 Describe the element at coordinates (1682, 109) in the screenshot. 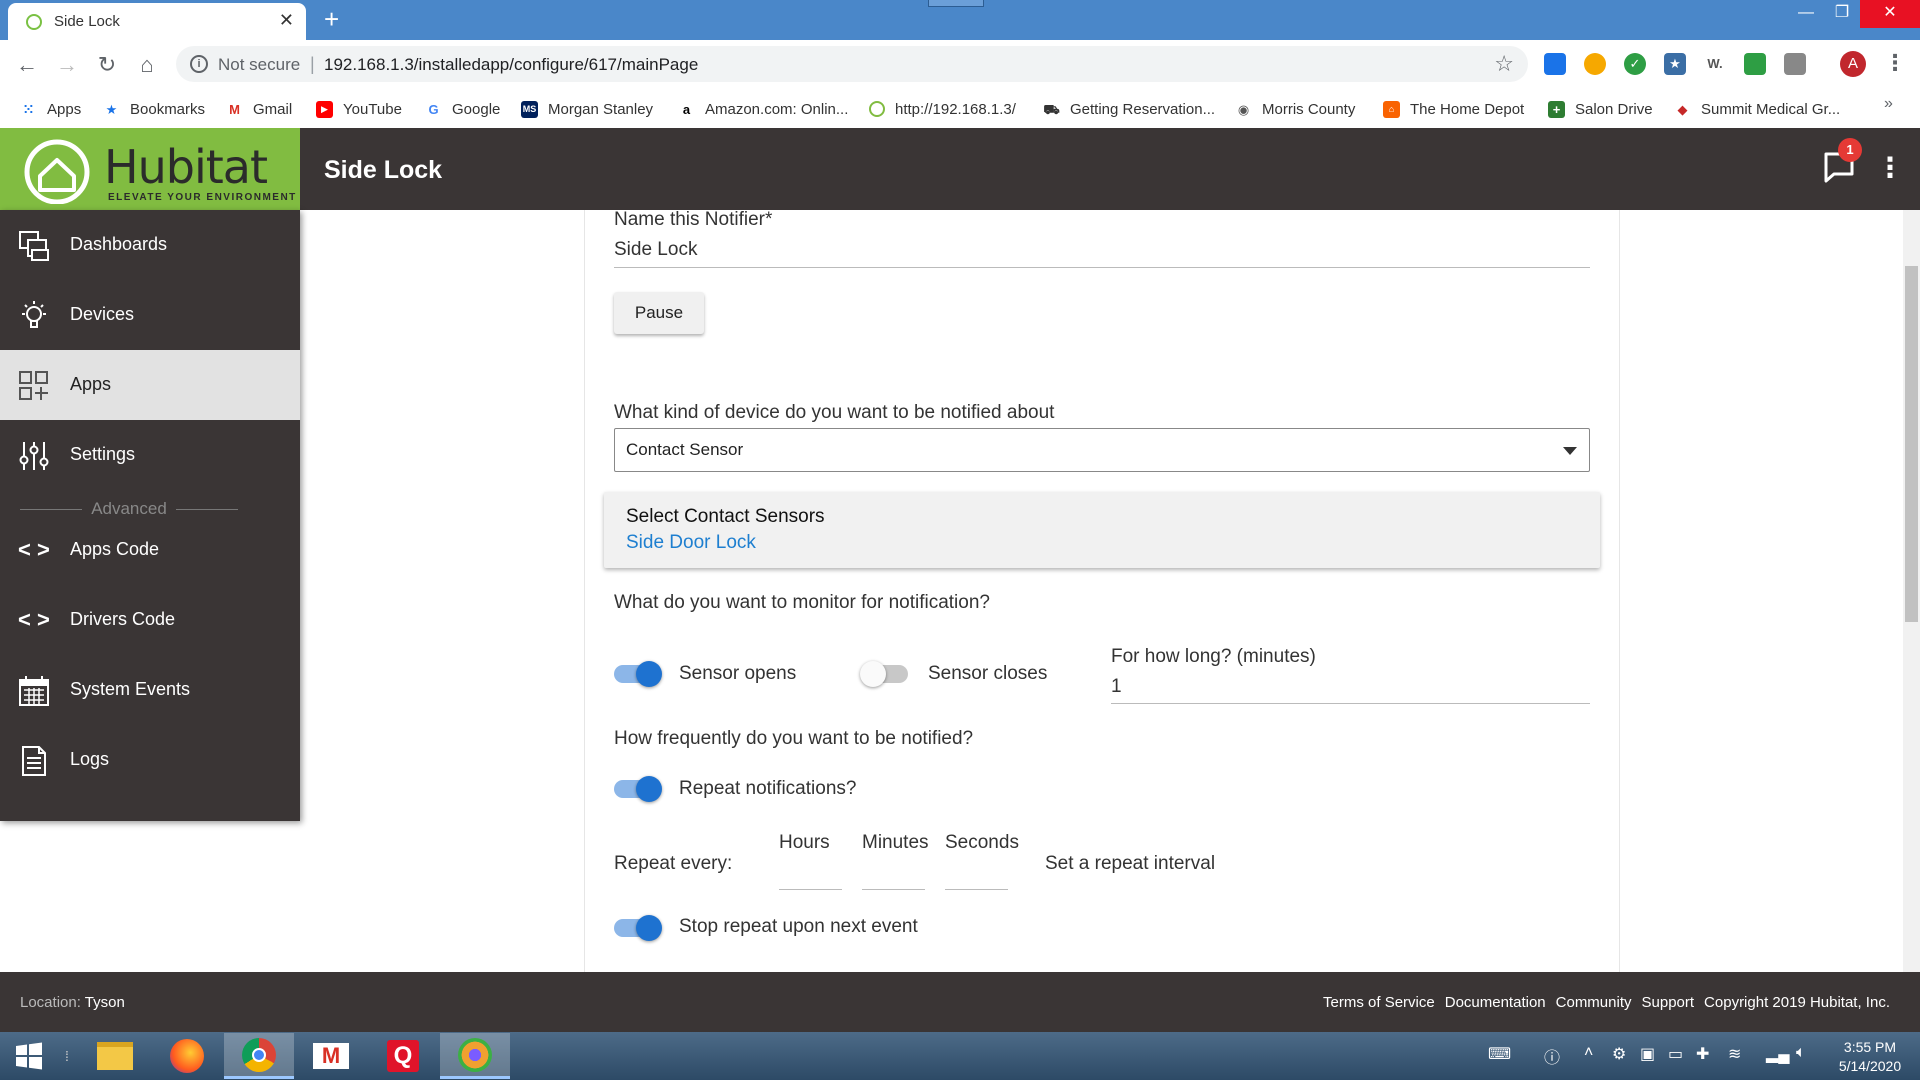

I see `diamond-icon: ◆` at that location.